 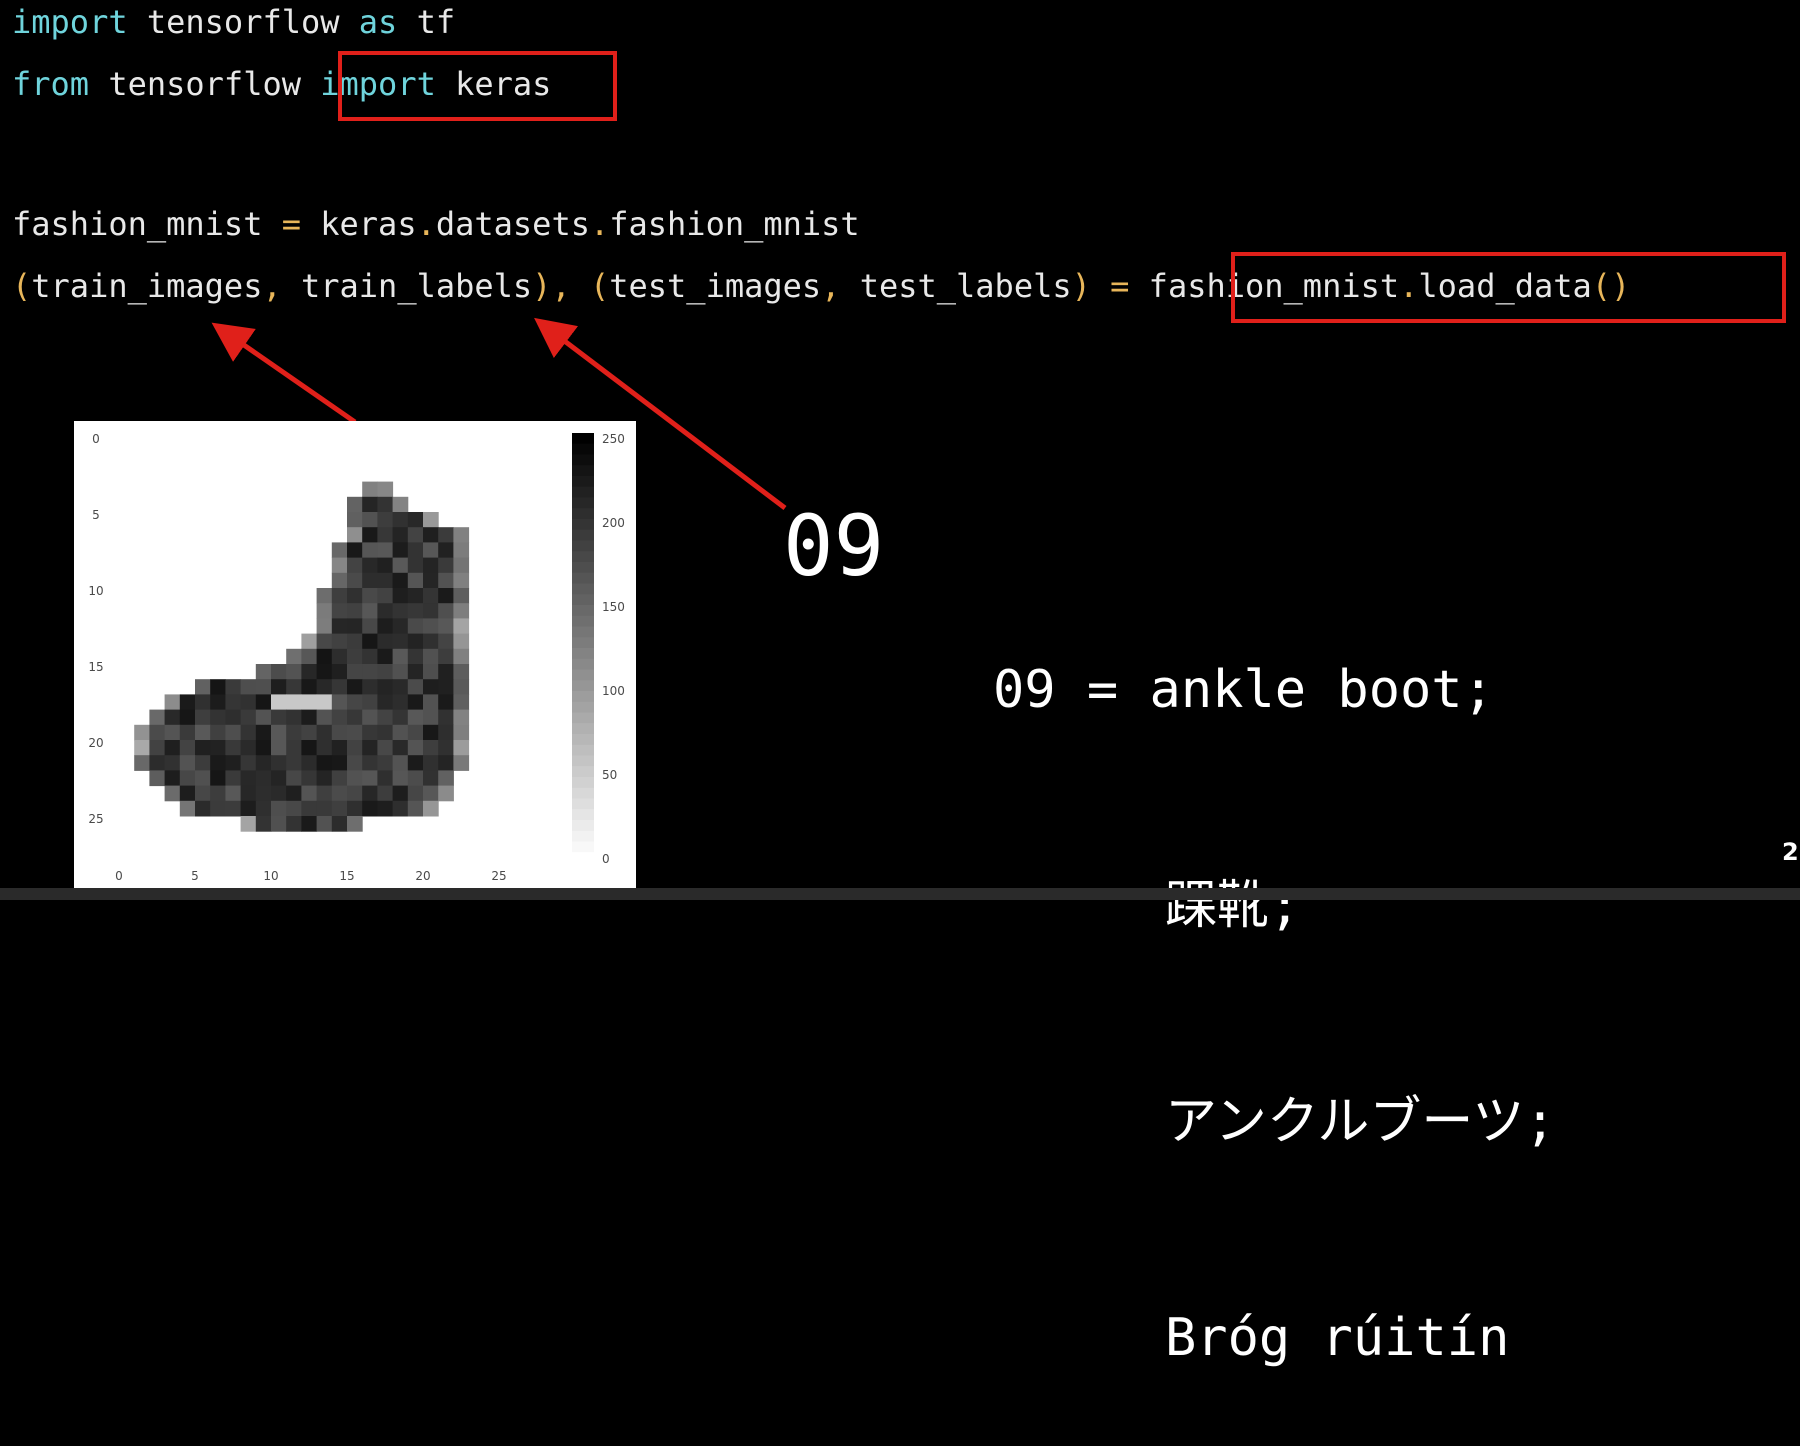 I want to click on code-text: tf, so click(x=426, y=22).